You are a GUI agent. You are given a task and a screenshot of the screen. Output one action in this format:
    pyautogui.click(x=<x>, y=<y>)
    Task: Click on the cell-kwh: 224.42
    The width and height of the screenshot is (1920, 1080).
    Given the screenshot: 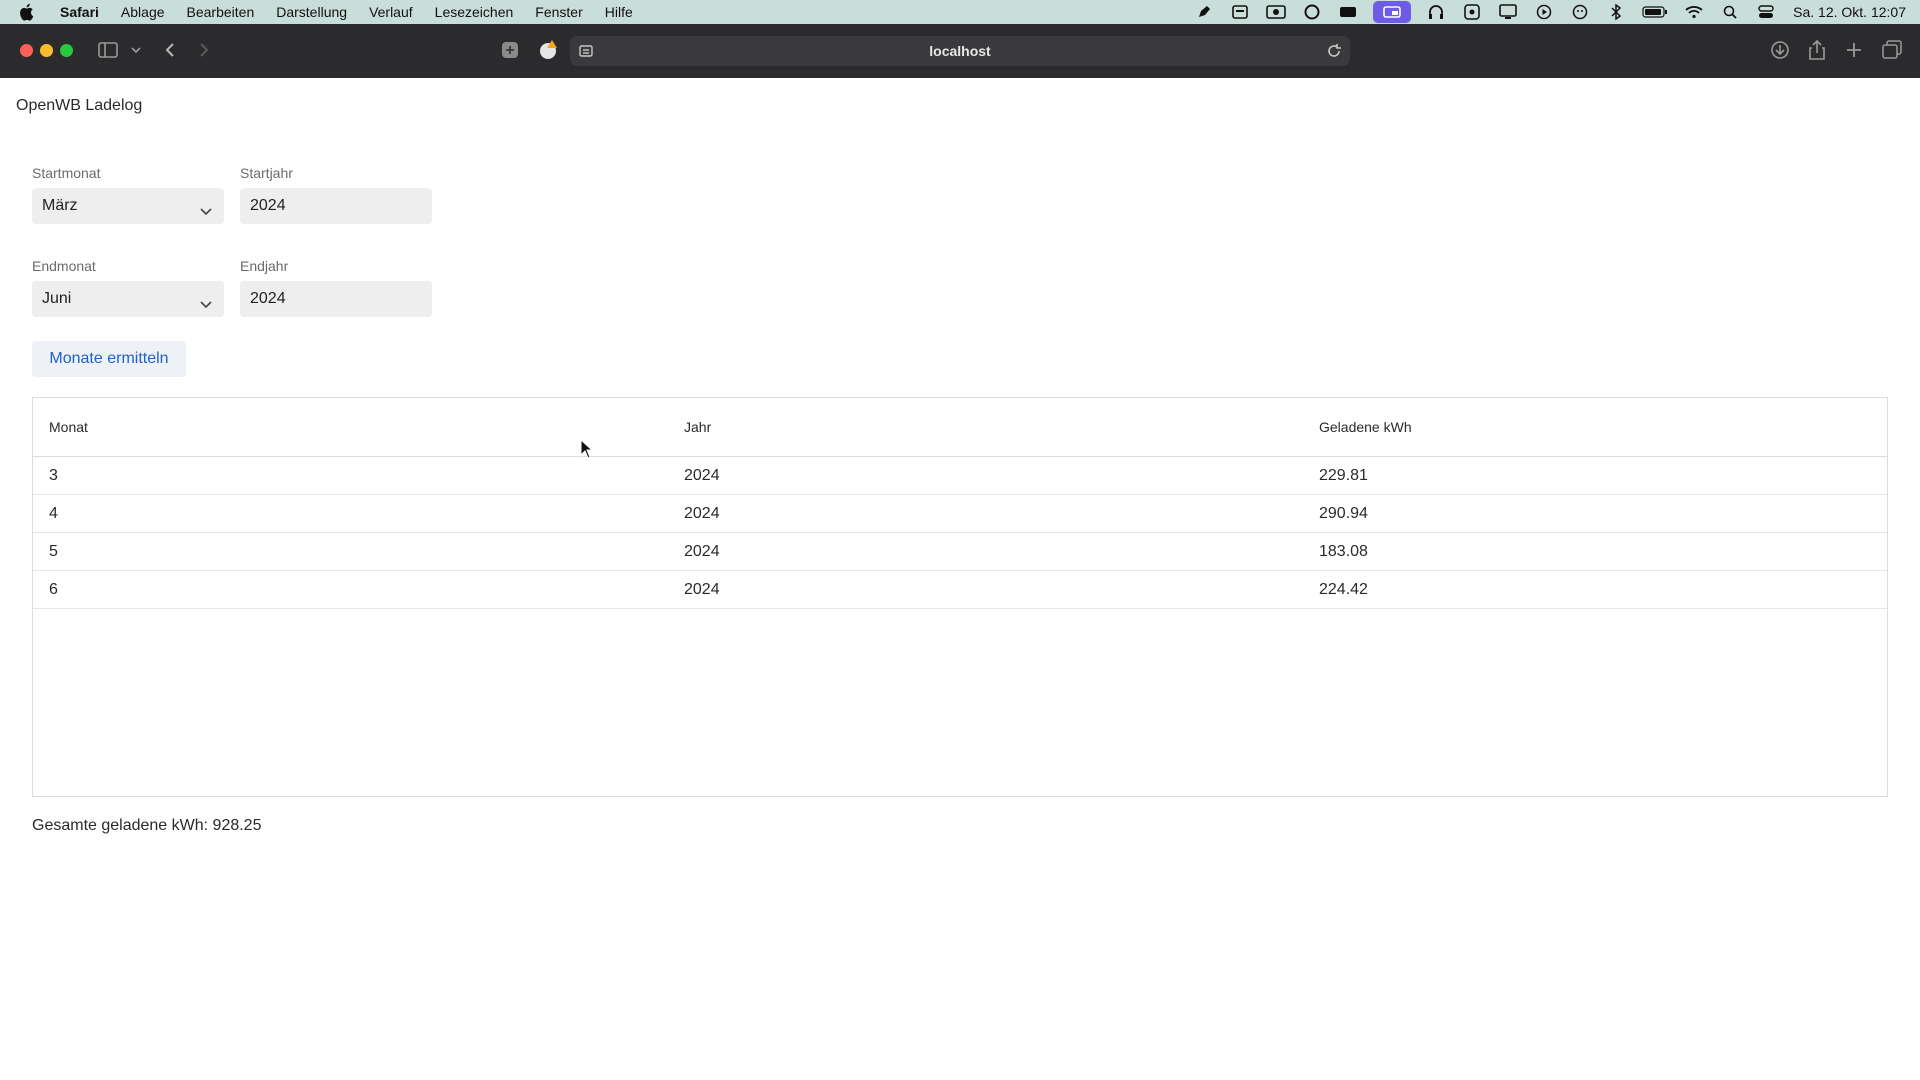 What is the action you would take?
    pyautogui.click(x=1595, y=589)
    